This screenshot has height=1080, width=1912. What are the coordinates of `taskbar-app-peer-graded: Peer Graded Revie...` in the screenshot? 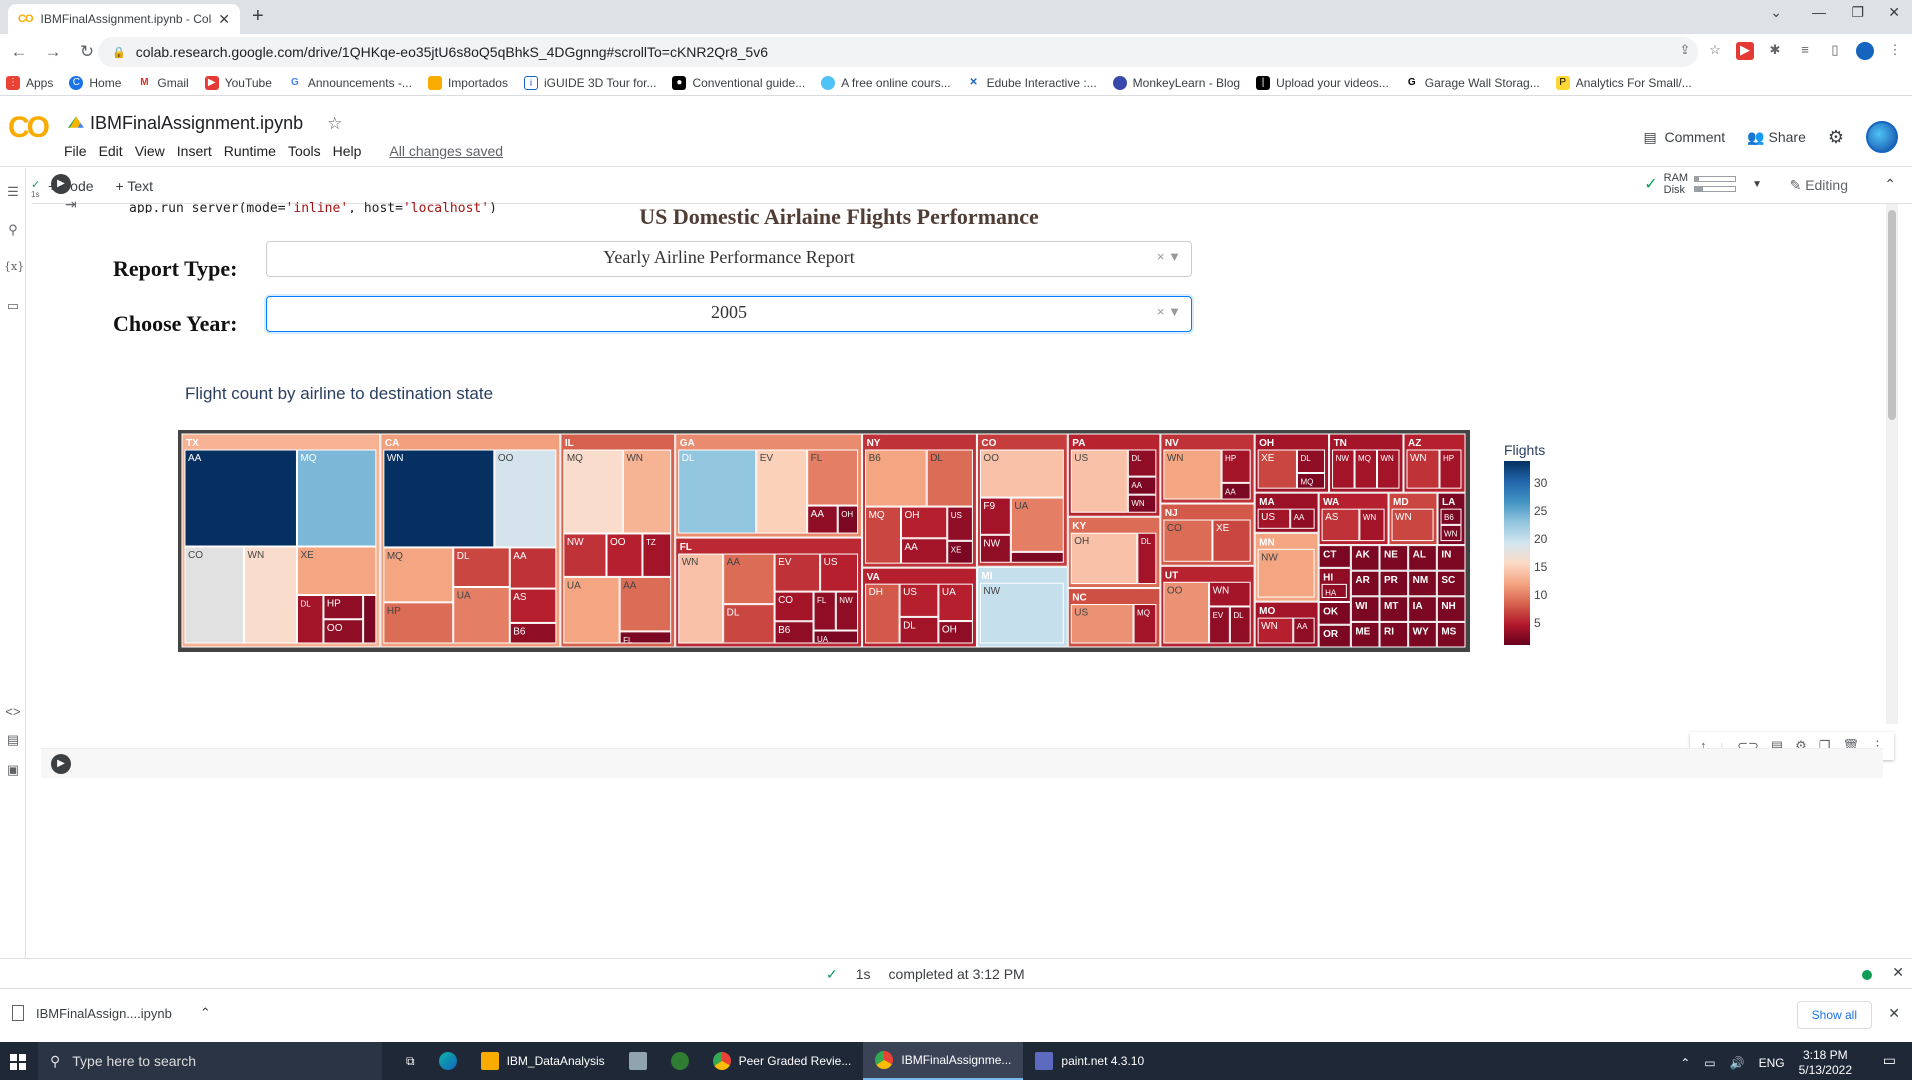 It's located at (782, 1061).